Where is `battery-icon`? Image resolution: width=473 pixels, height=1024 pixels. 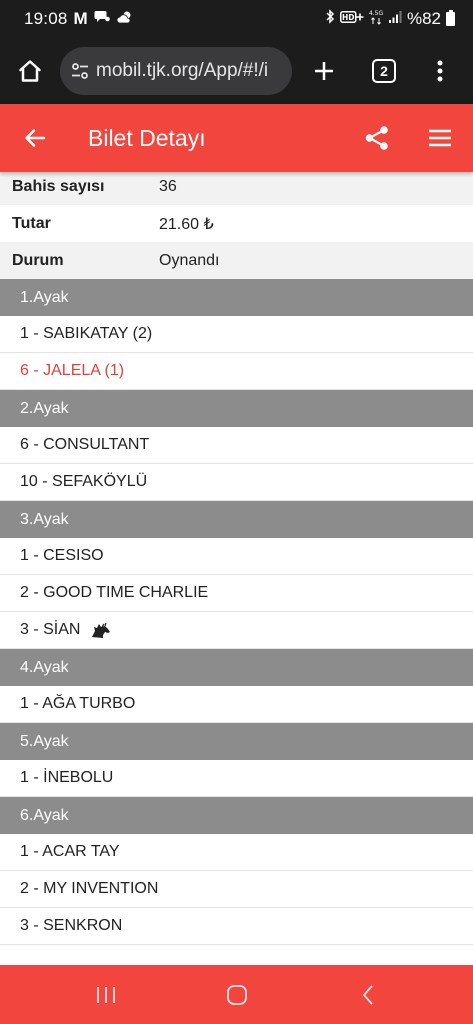
battery-icon is located at coordinates (450, 18).